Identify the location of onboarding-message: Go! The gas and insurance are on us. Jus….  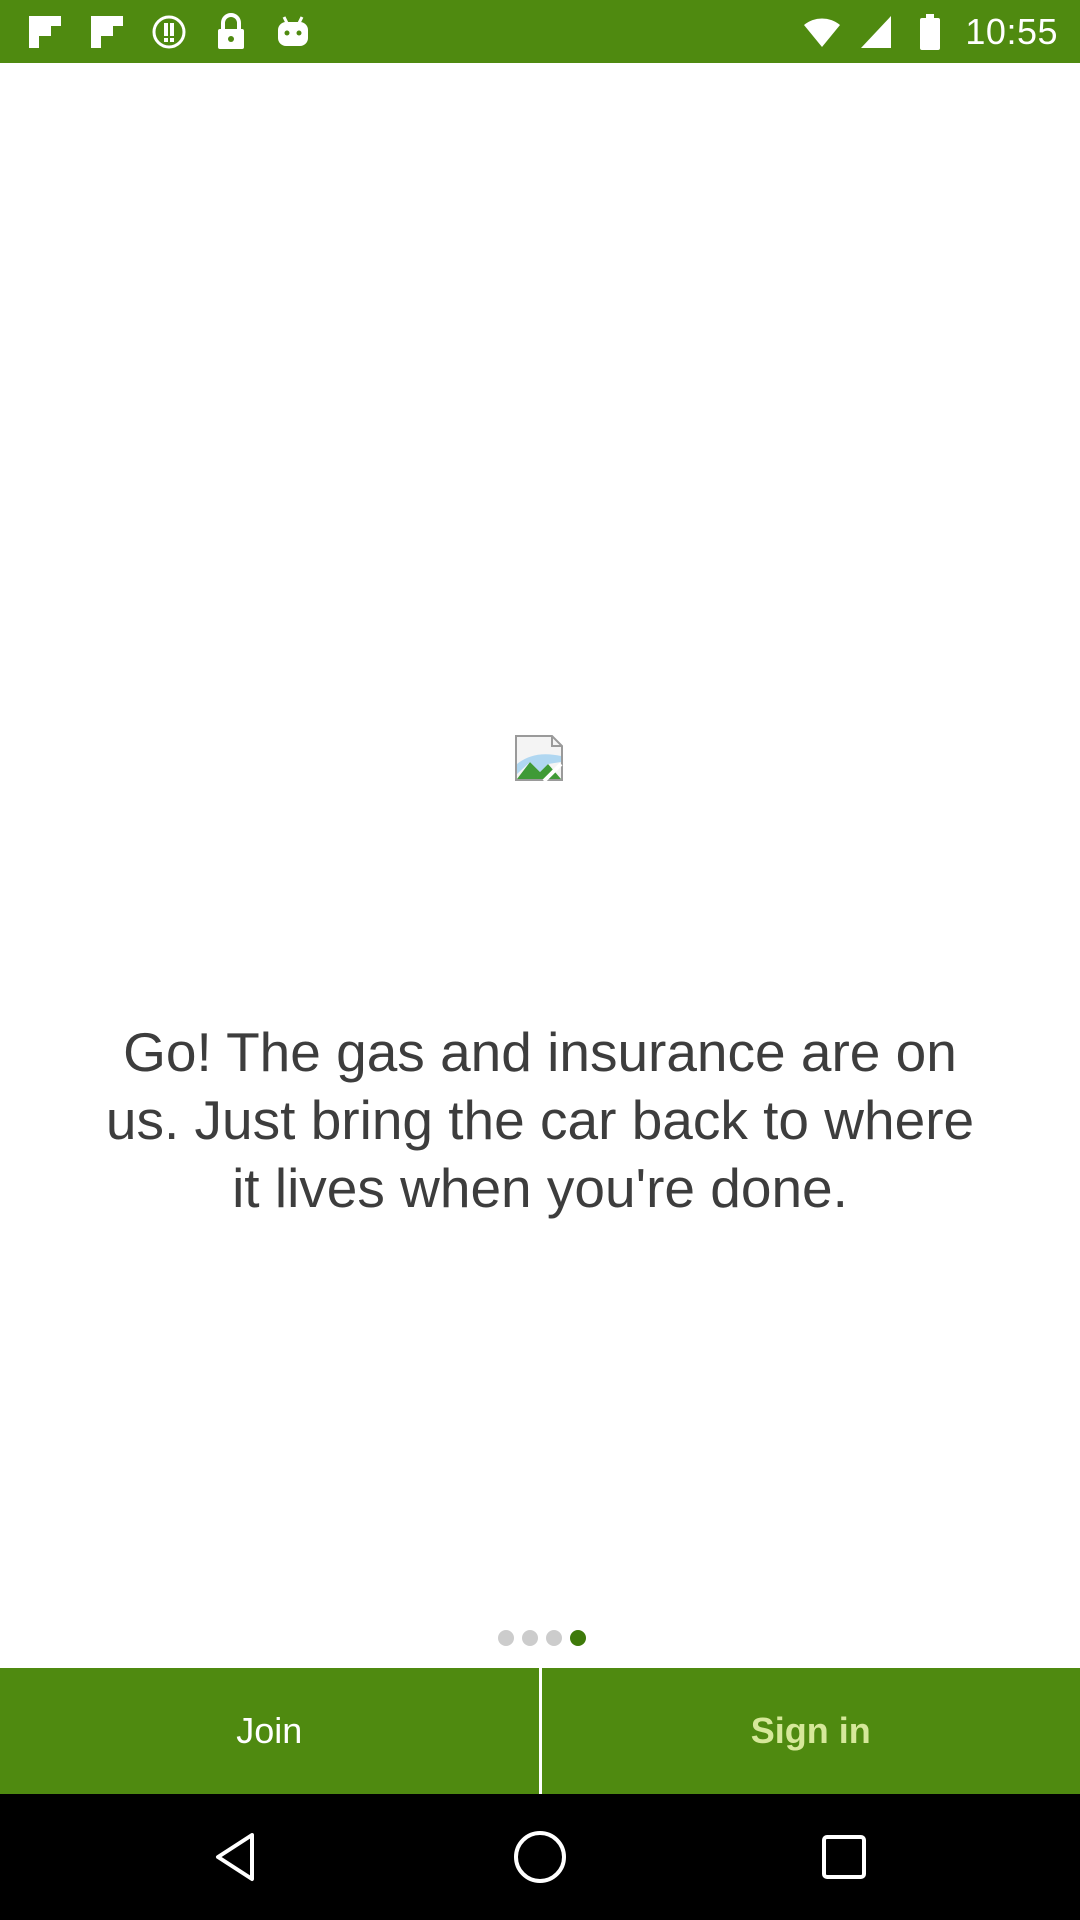
(540, 1120).